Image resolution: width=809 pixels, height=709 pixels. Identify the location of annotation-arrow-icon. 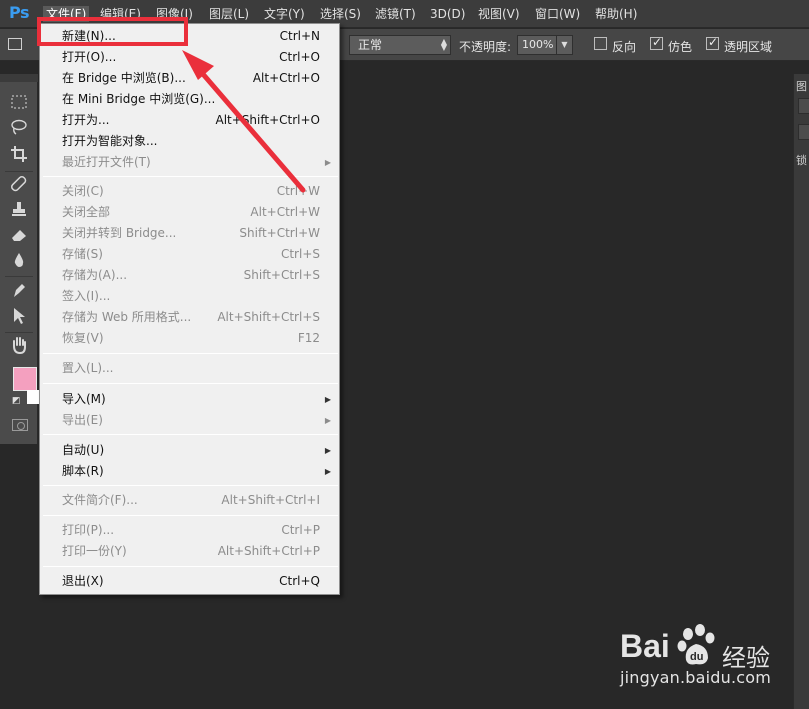
(244, 121).